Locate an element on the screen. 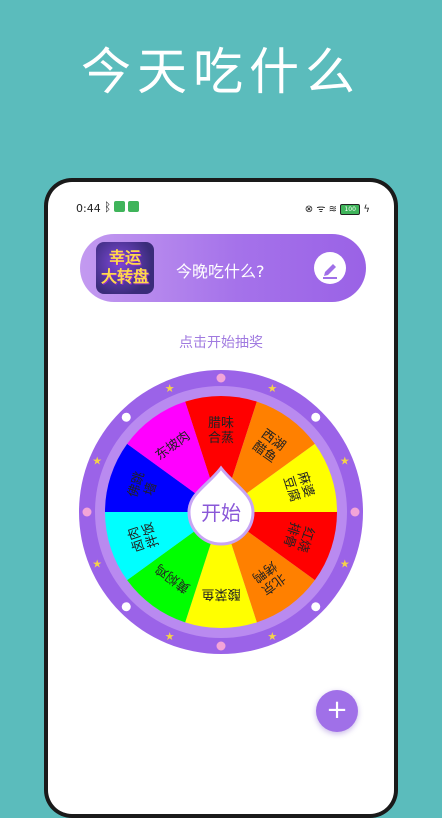 This screenshot has height=818, width=442. logo-text: 幸运 大转盘 is located at coordinates (124, 267).